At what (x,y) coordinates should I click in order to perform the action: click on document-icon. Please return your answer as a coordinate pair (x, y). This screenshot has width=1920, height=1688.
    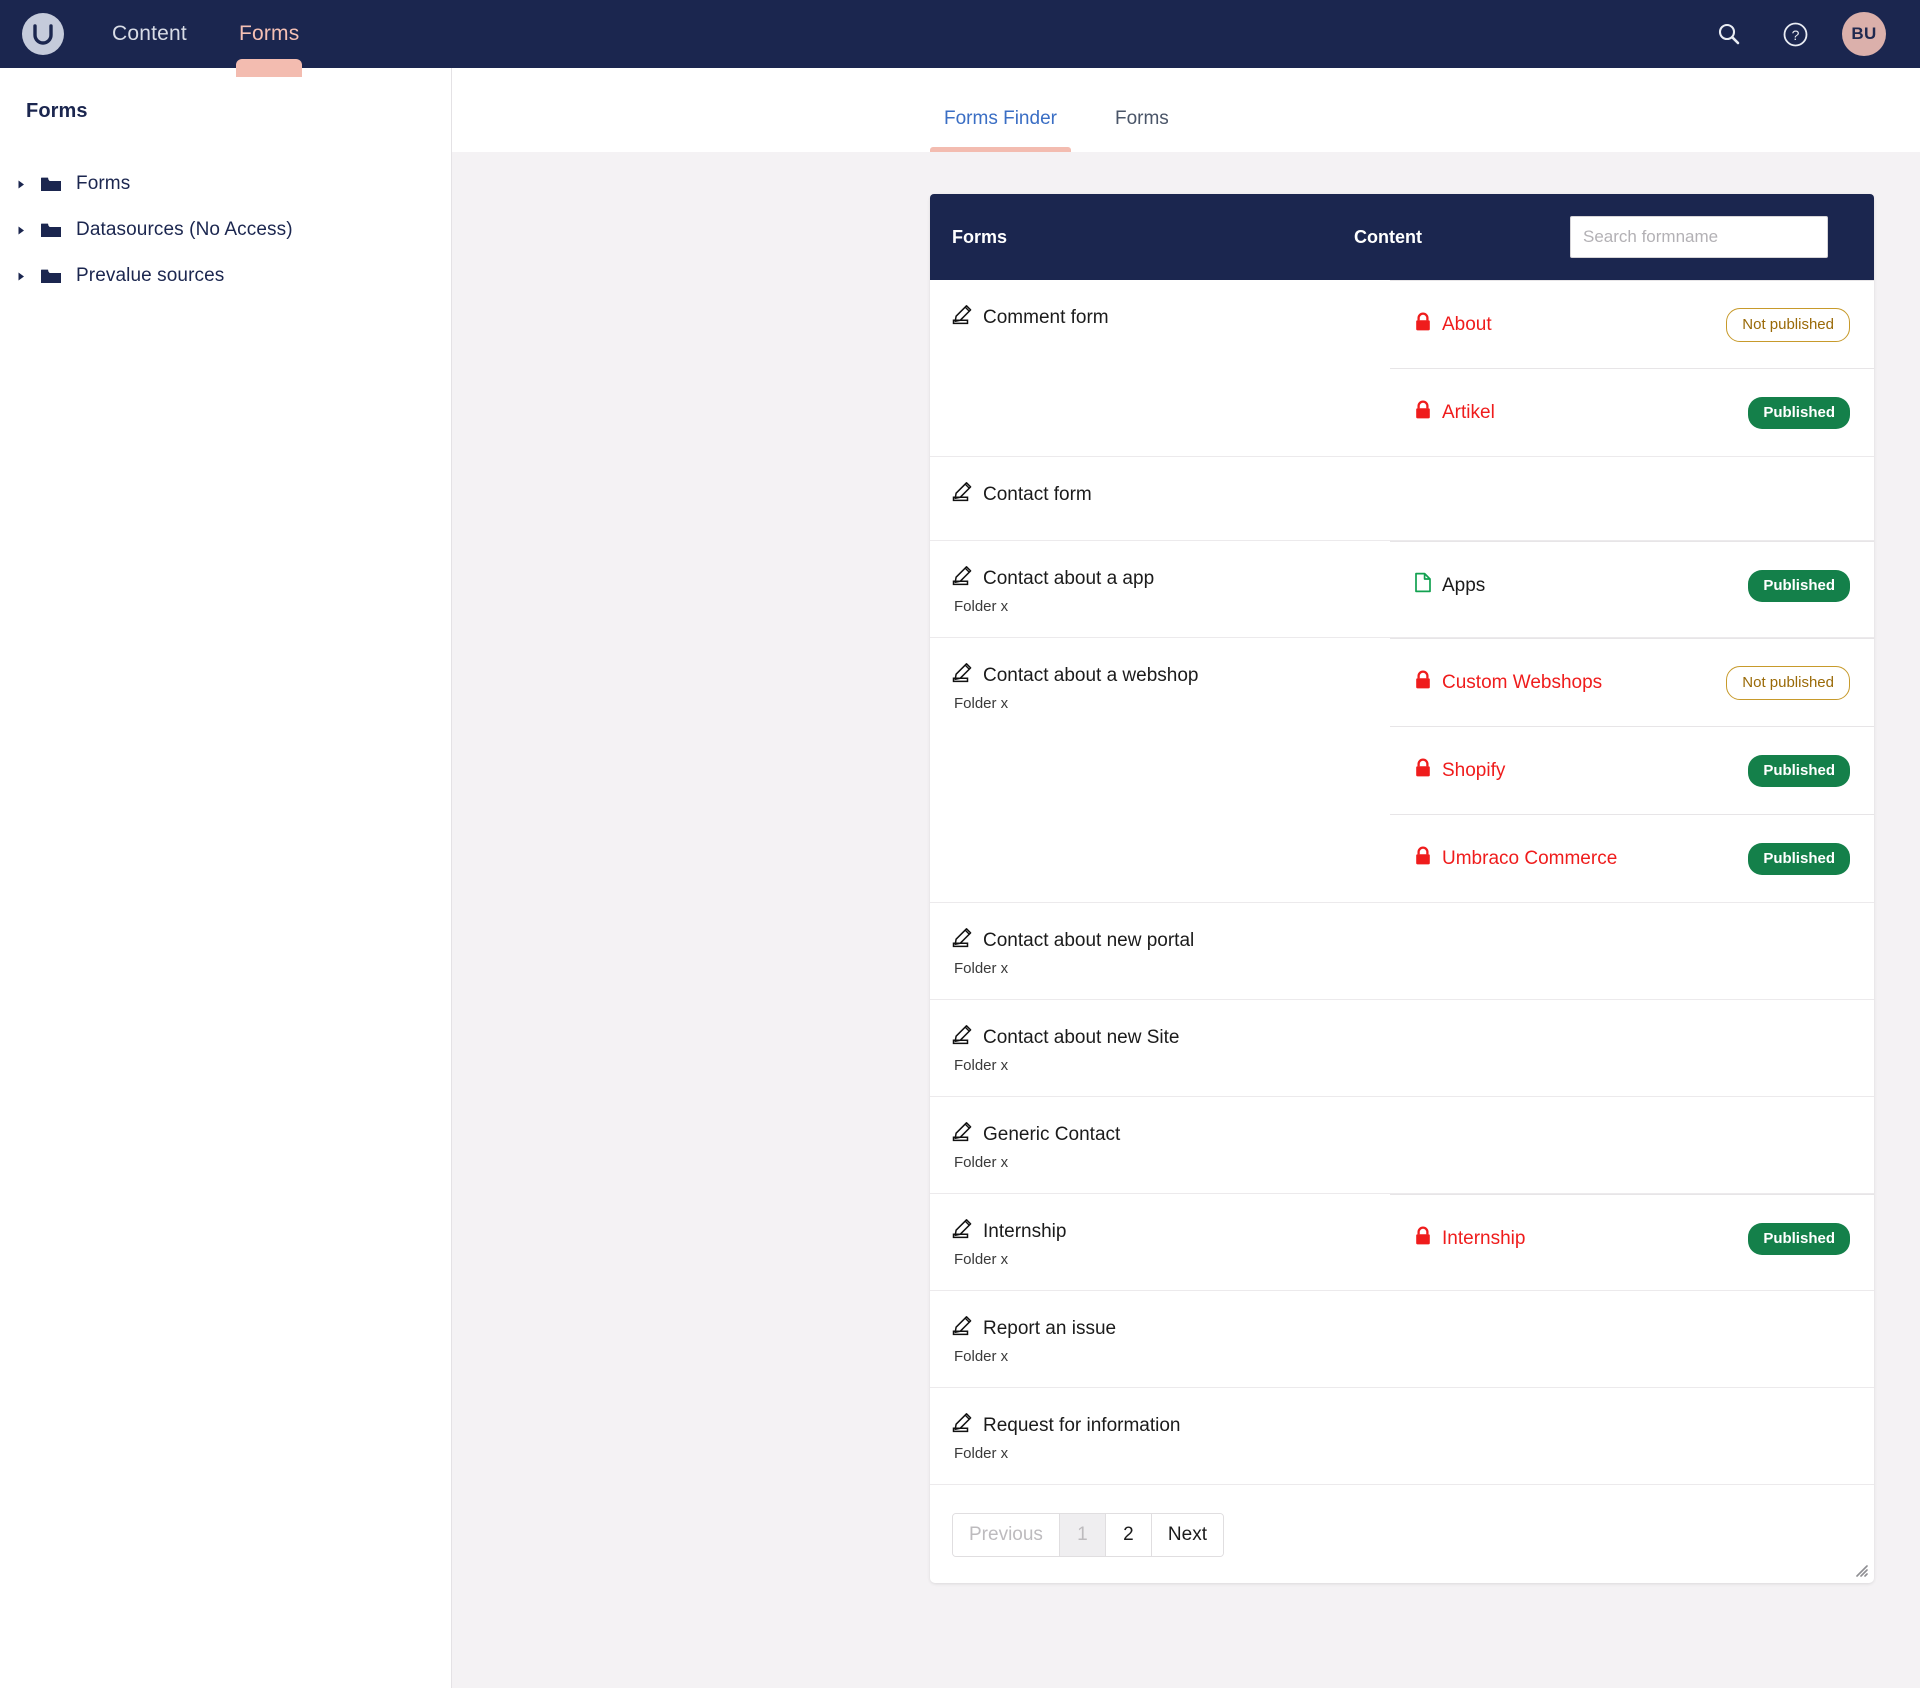
    Looking at the image, I should click on (1423, 585).